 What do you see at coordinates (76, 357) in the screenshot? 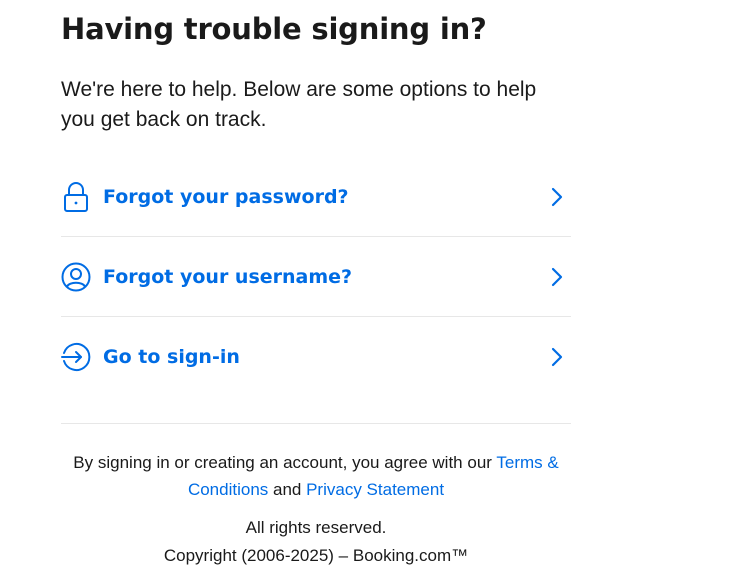
I see `sign-in-arrow-icon` at bounding box center [76, 357].